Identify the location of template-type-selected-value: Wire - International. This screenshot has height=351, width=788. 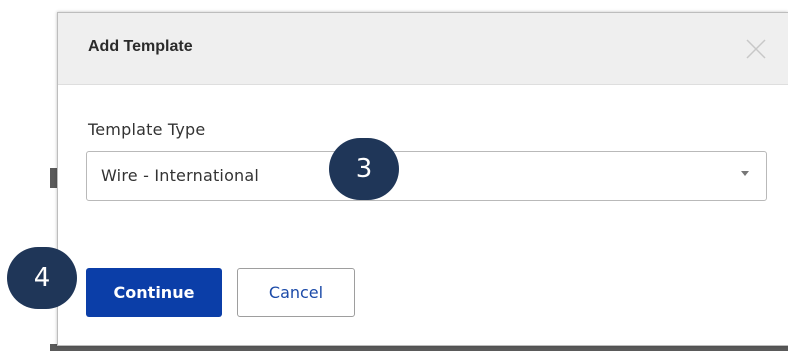
(180, 175).